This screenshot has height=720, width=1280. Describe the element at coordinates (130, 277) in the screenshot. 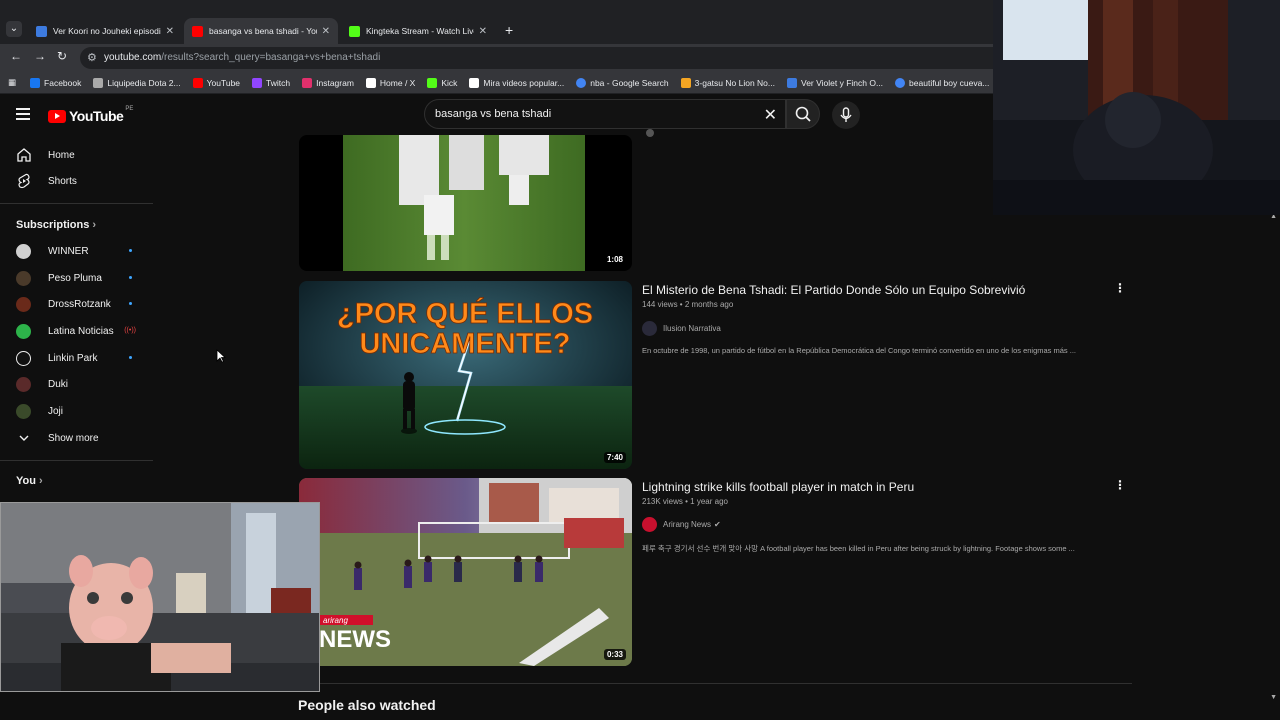

I see `new-content-dot-icon` at that location.